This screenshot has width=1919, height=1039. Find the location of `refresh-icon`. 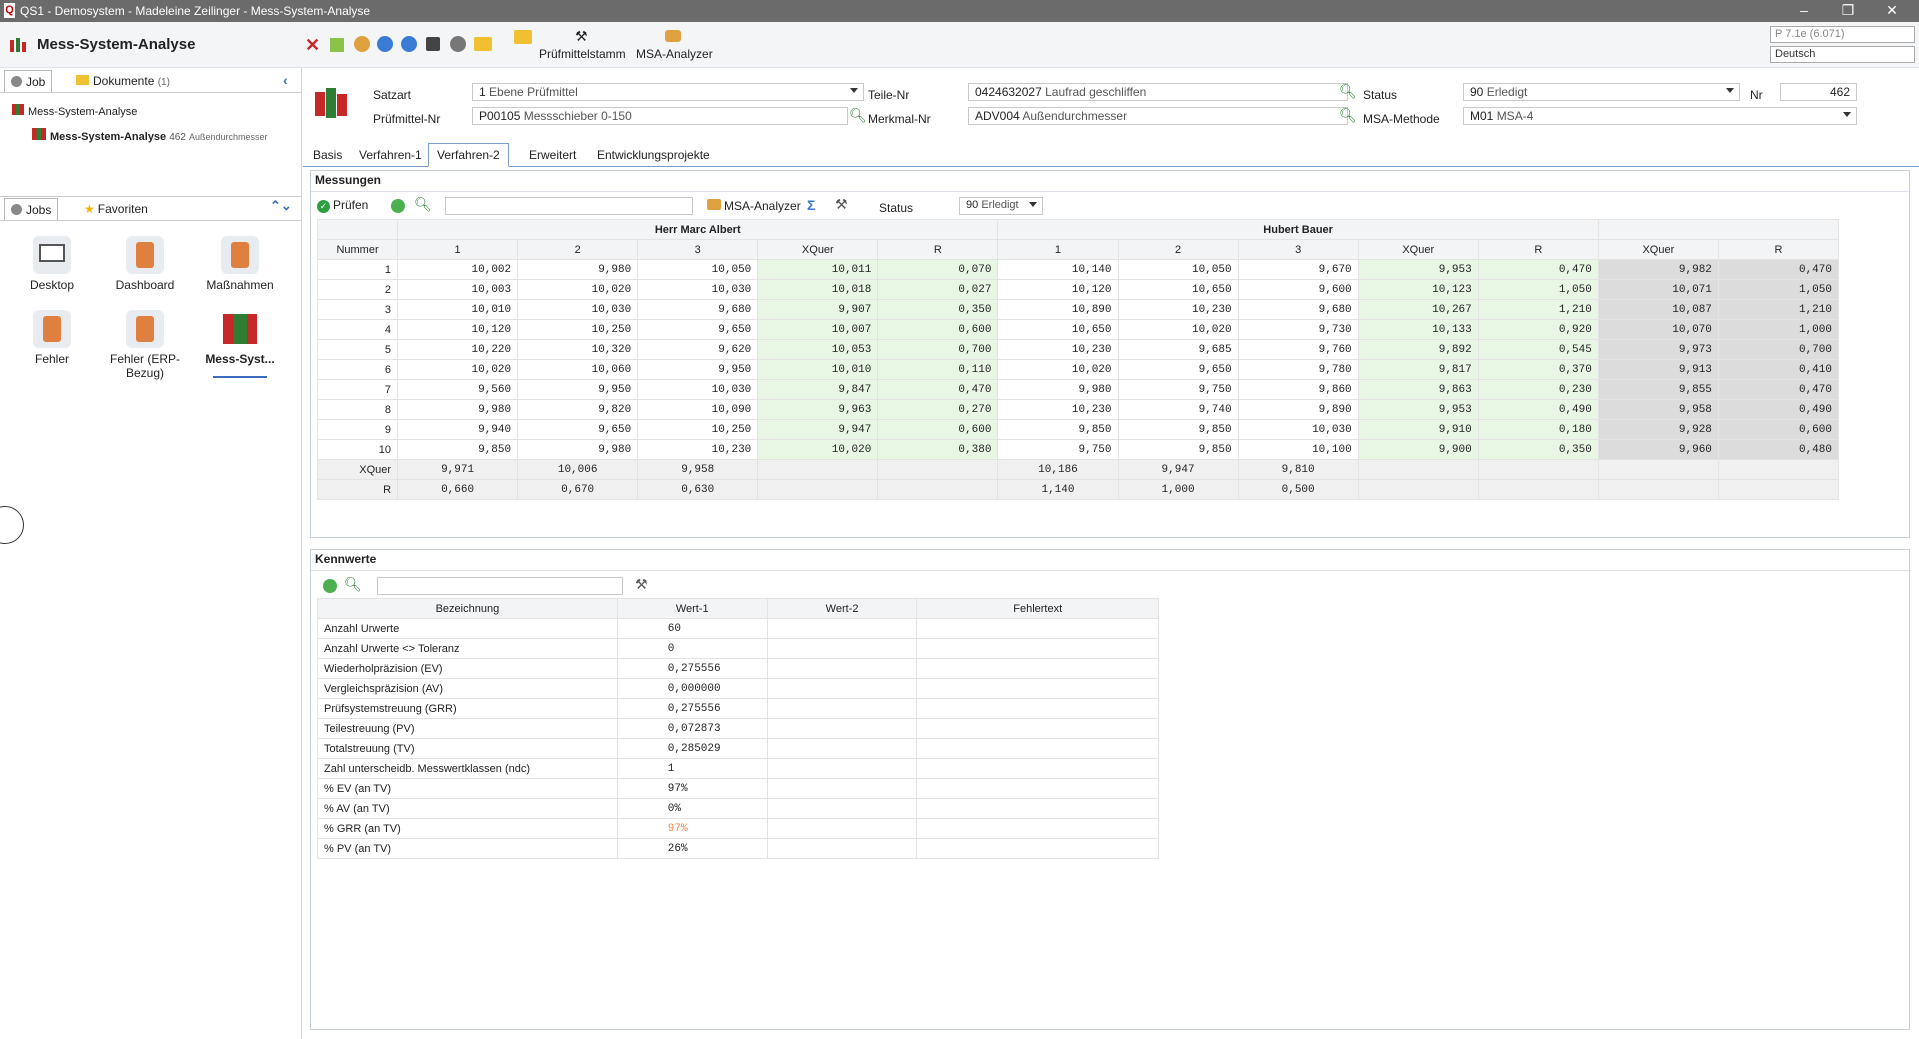

refresh-icon is located at coordinates (330, 586).